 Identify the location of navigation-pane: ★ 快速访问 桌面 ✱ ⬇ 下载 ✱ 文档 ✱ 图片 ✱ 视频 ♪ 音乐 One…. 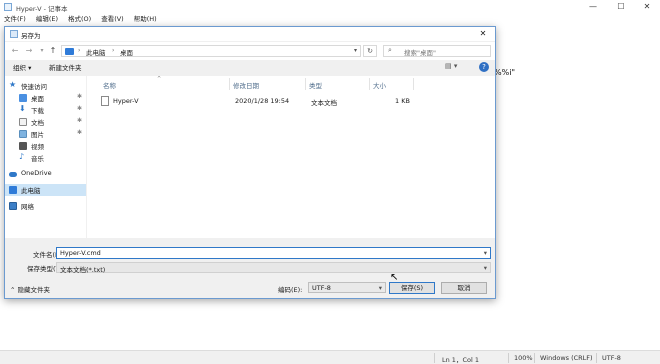
(45, 157).